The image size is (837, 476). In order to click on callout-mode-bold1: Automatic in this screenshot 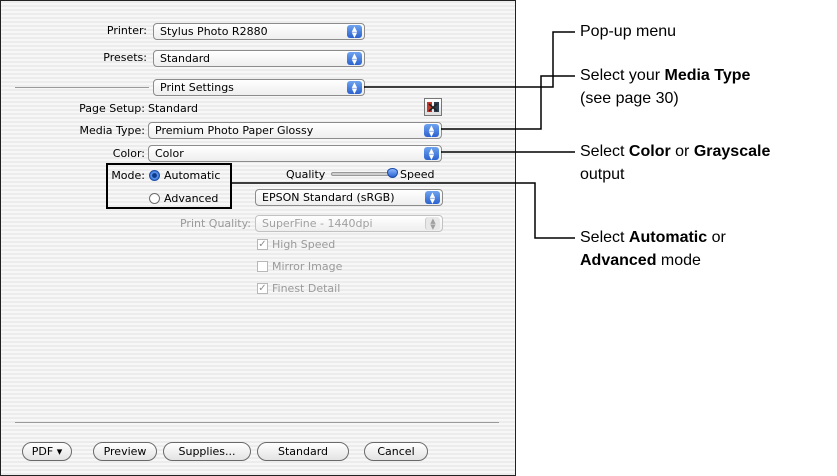, I will do `click(668, 237)`.